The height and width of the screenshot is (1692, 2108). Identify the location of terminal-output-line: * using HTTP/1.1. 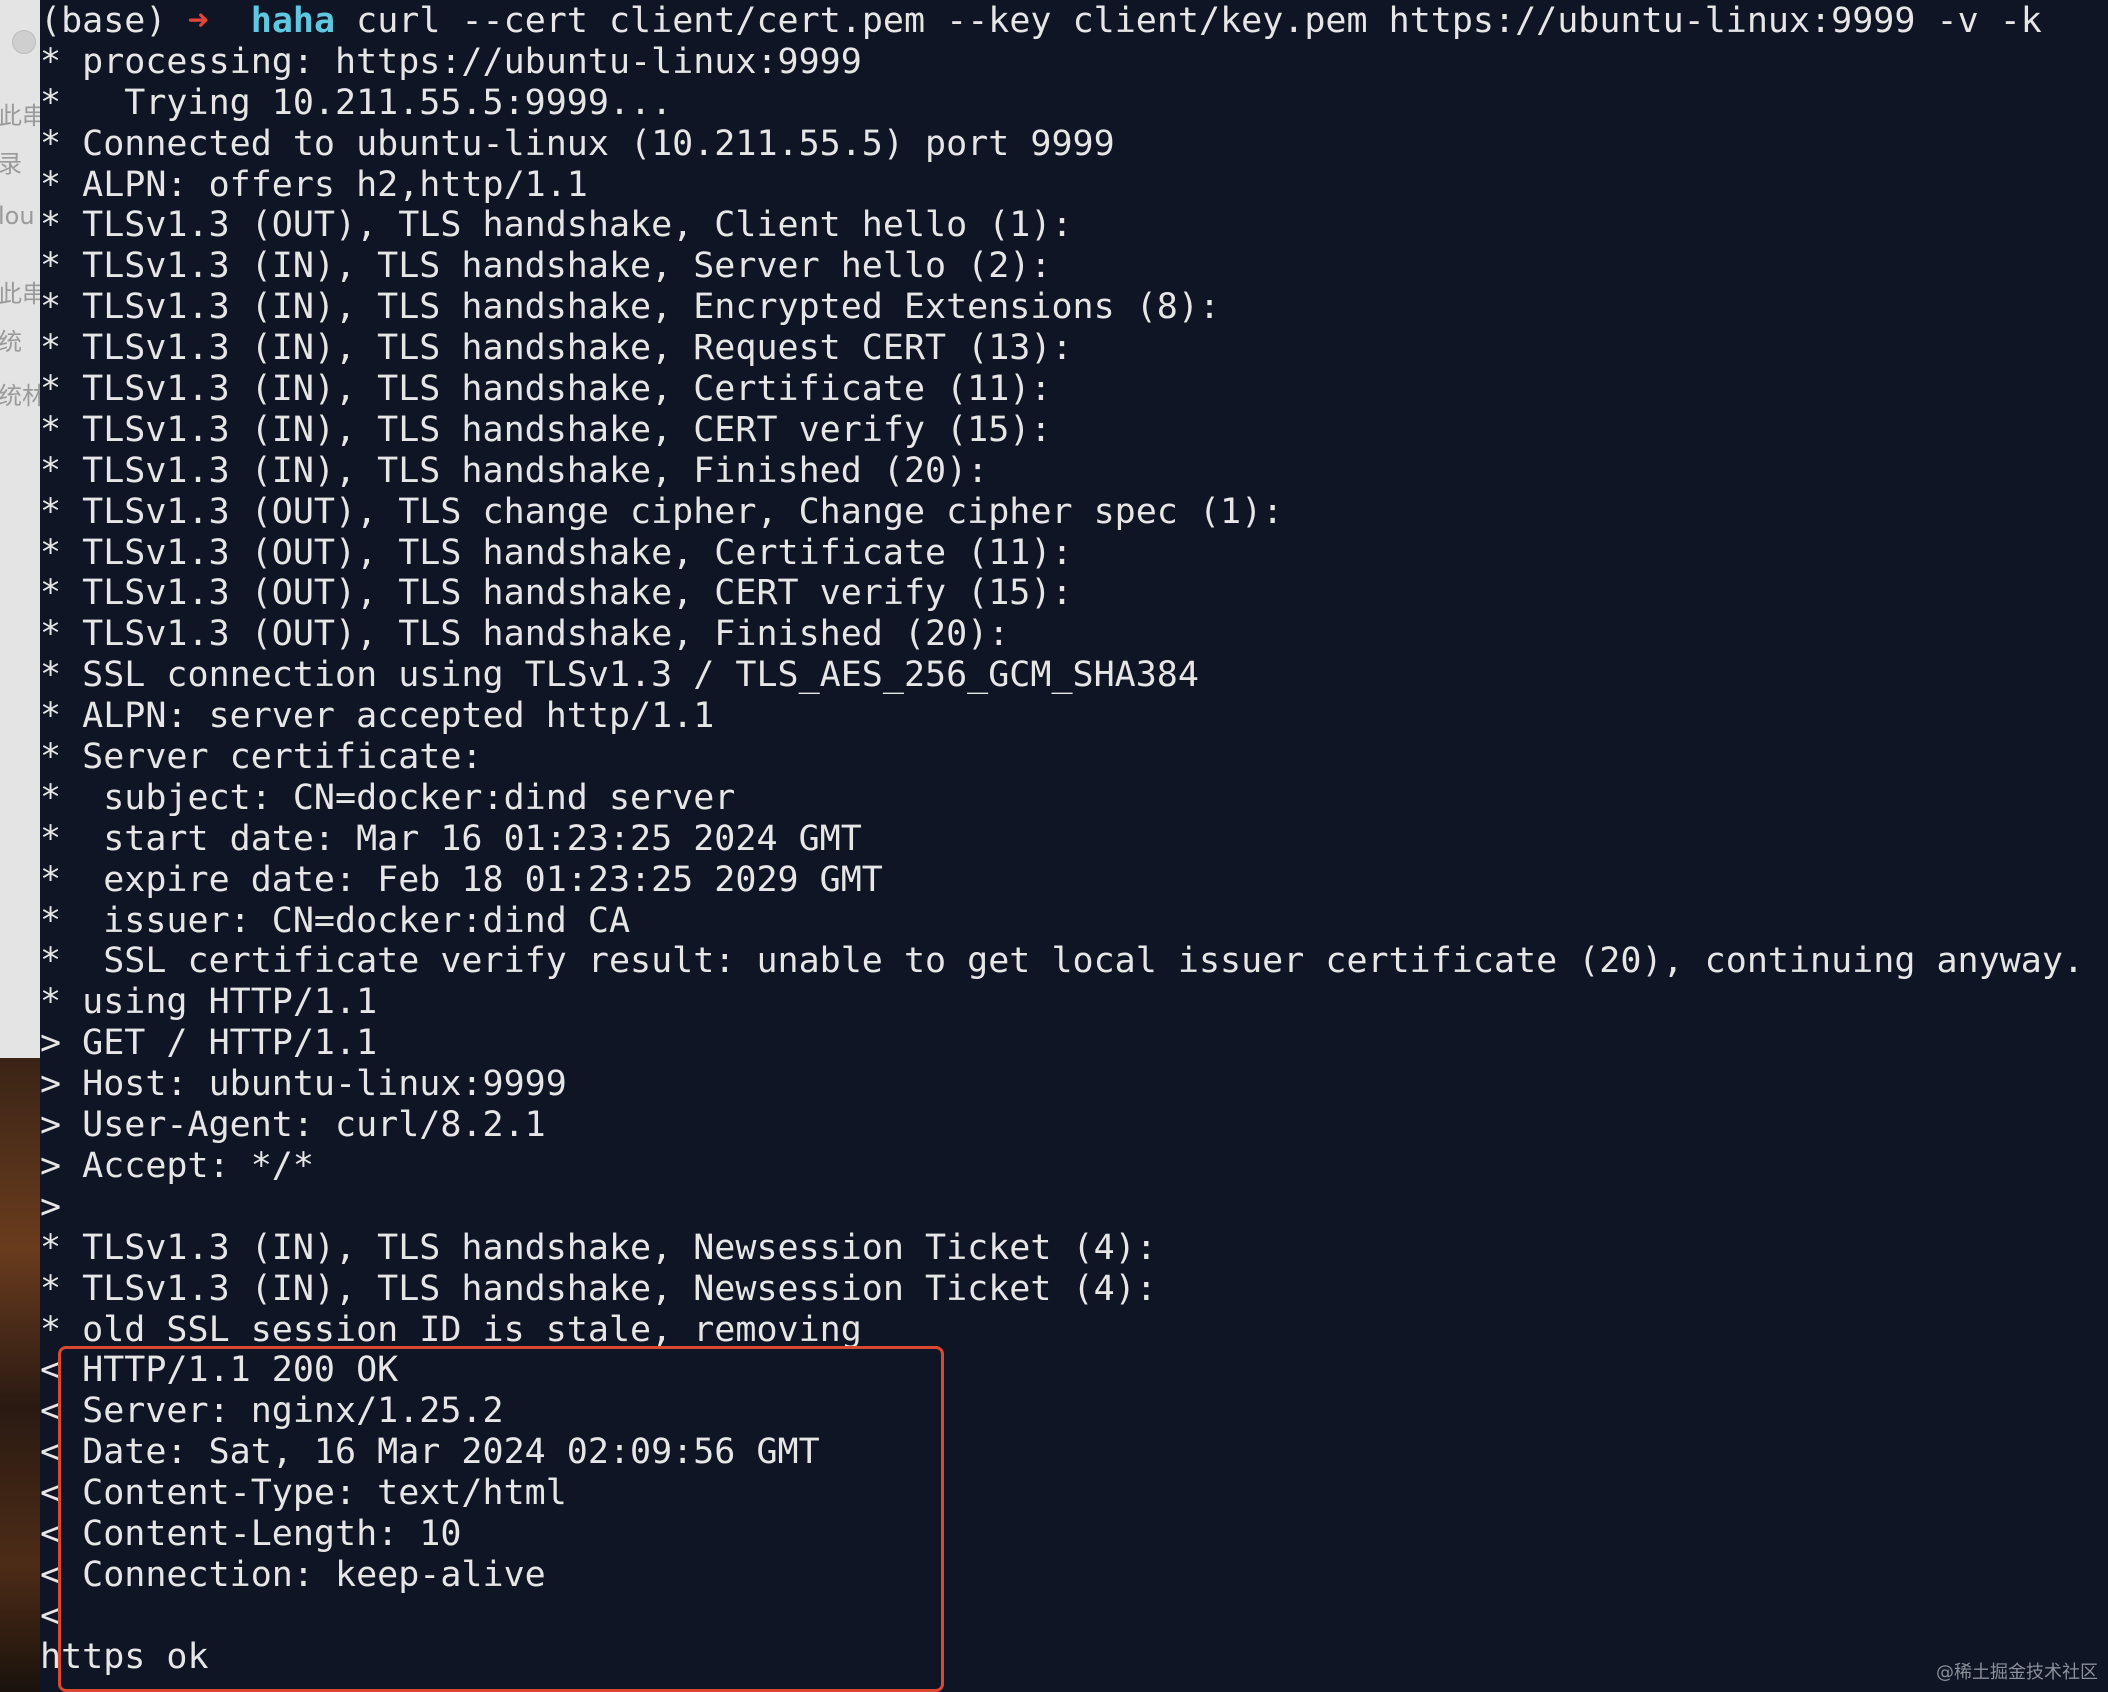
(209, 1002).